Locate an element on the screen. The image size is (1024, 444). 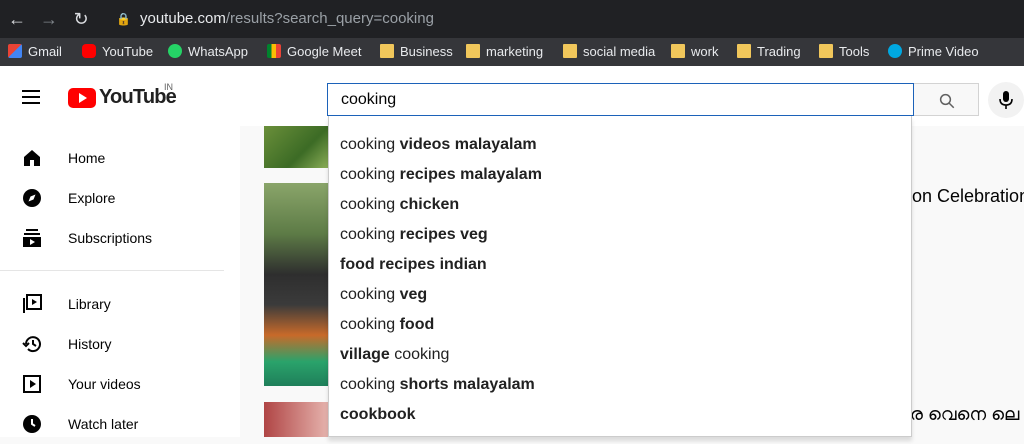
bookmark-google-meet: Google Meet is located at coordinates (314, 52).